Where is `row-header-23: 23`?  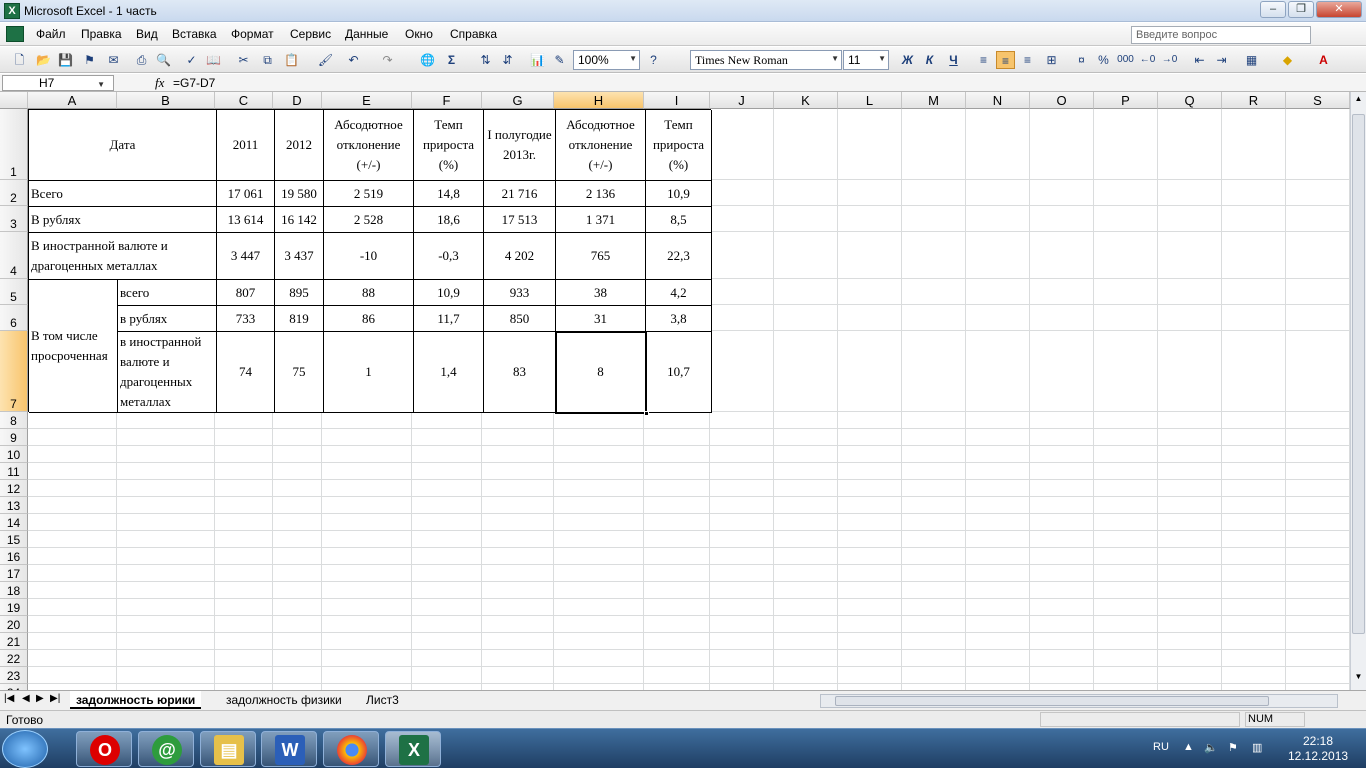 row-header-23: 23 is located at coordinates (14, 675).